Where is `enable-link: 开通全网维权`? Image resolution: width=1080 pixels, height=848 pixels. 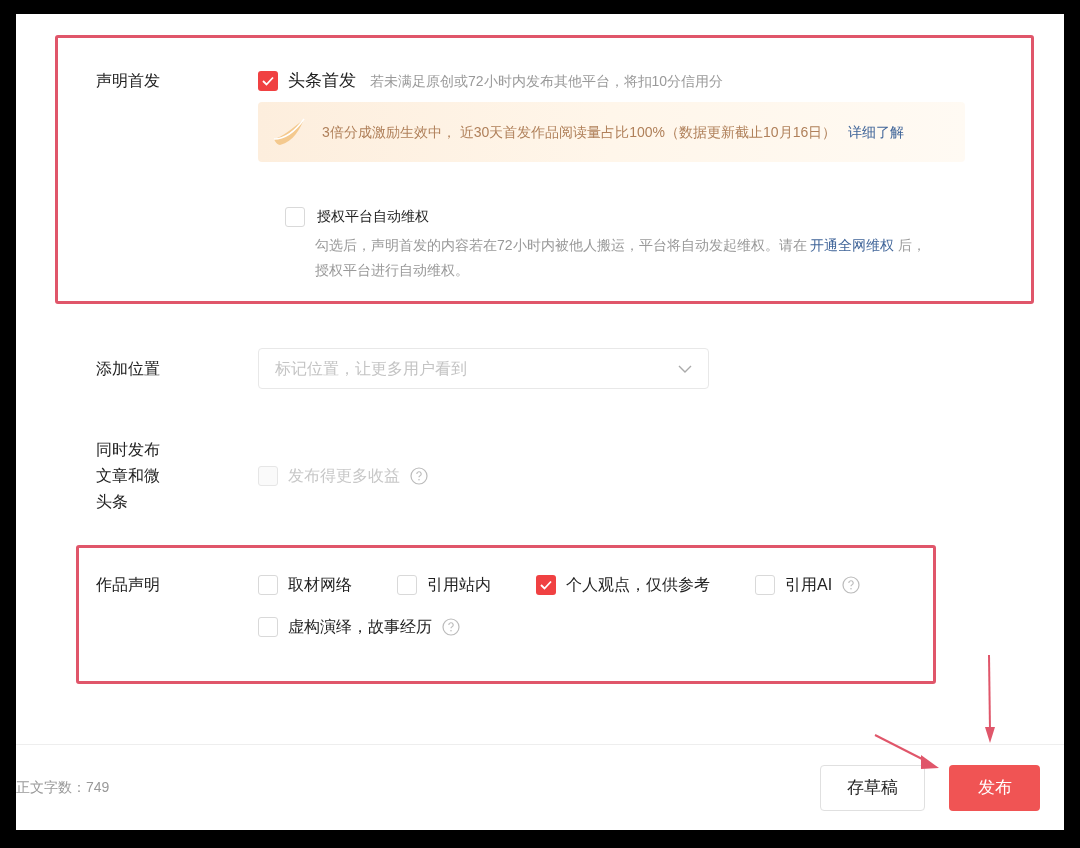 enable-link: 开通全网维权 is located at coordinates (852, 245).